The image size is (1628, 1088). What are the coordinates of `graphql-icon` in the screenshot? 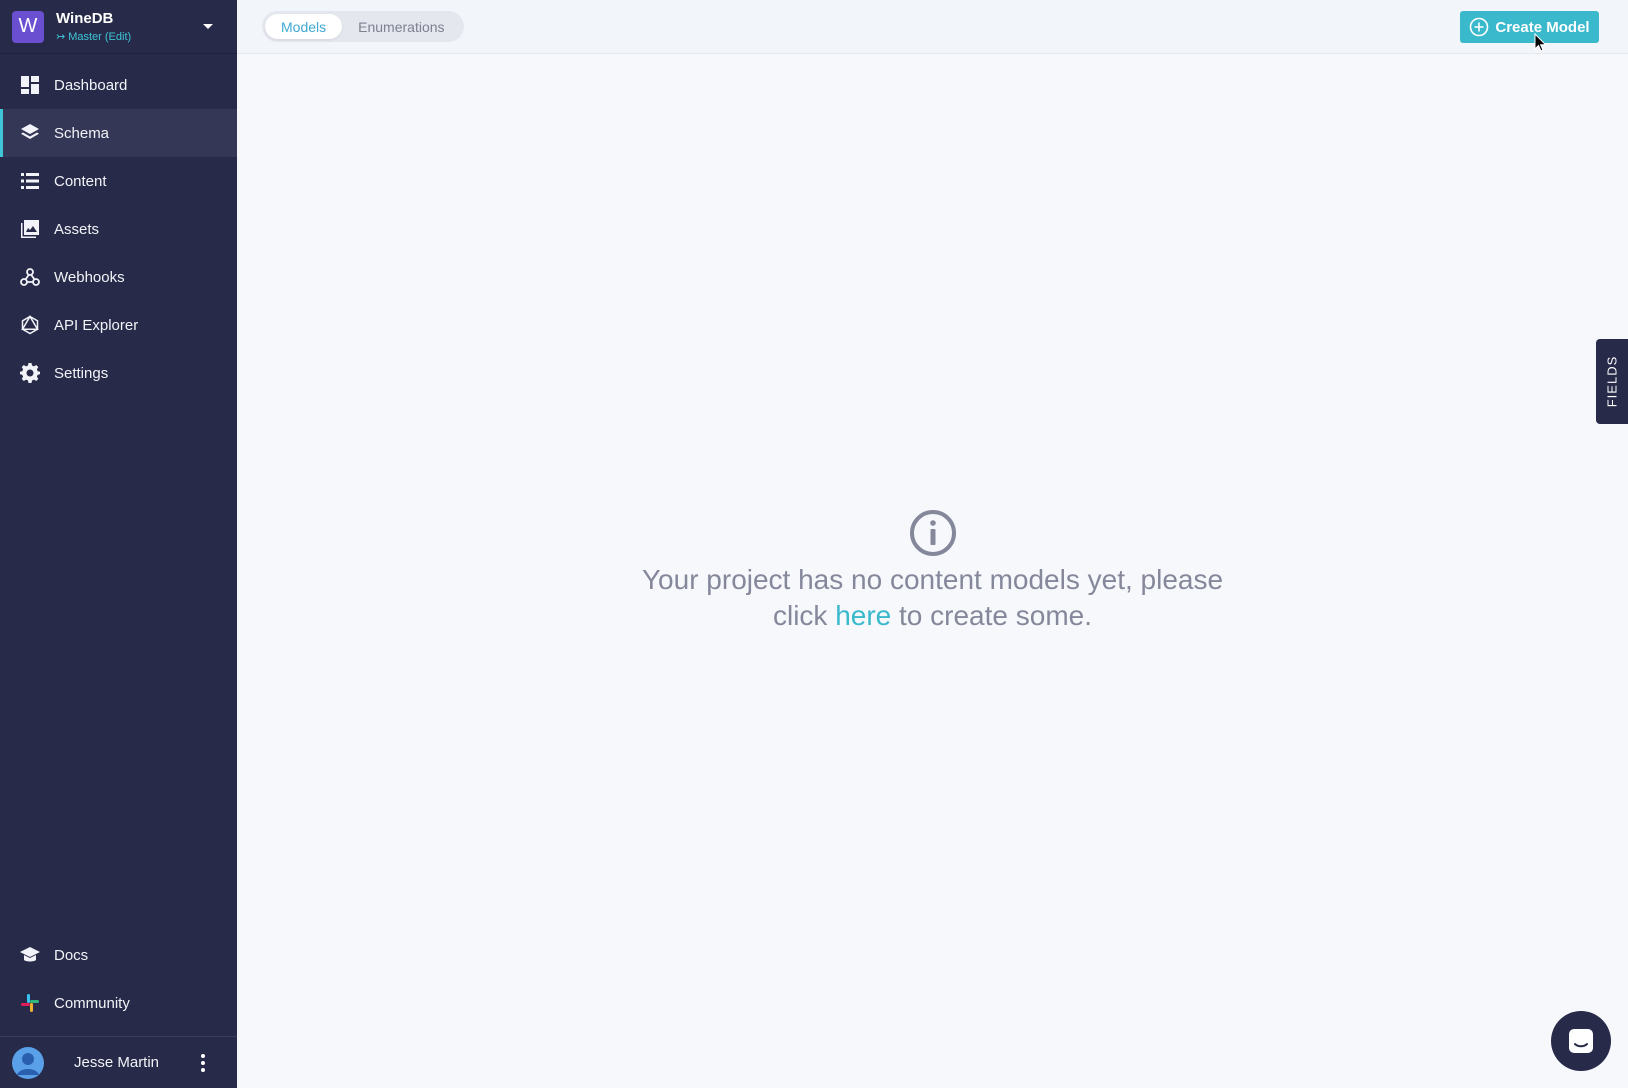 It's located at (30, 325).